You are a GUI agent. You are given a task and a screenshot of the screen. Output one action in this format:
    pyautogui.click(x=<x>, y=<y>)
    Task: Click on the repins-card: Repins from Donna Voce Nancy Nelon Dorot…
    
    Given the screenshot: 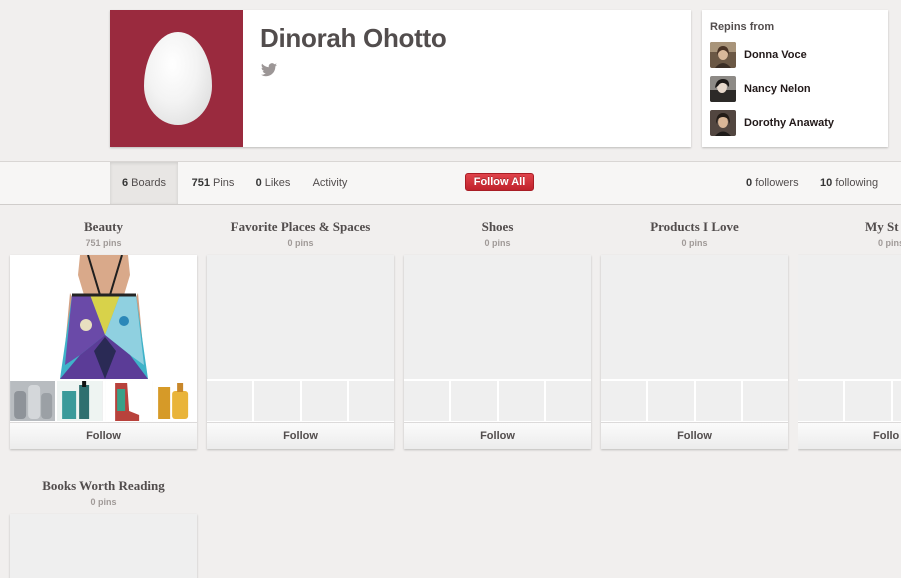 What is the action you would take?
    pyautogui.click(x=795, y=78)
    